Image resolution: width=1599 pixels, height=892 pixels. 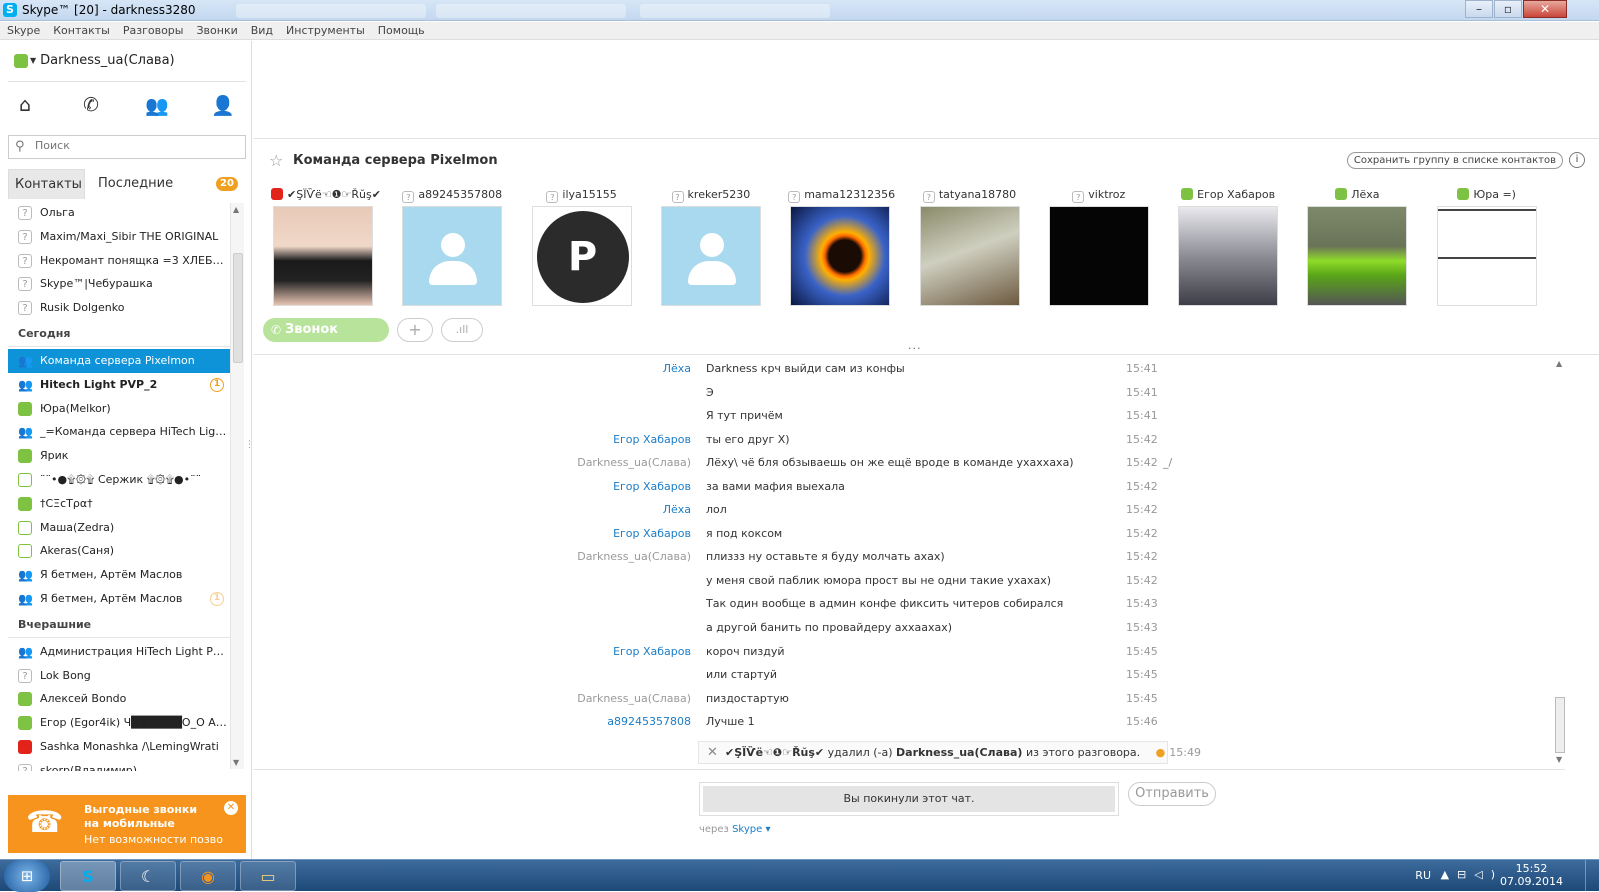 I want to click on contact-list-item: †CΞcТρα†, so click(x=119, y=504).